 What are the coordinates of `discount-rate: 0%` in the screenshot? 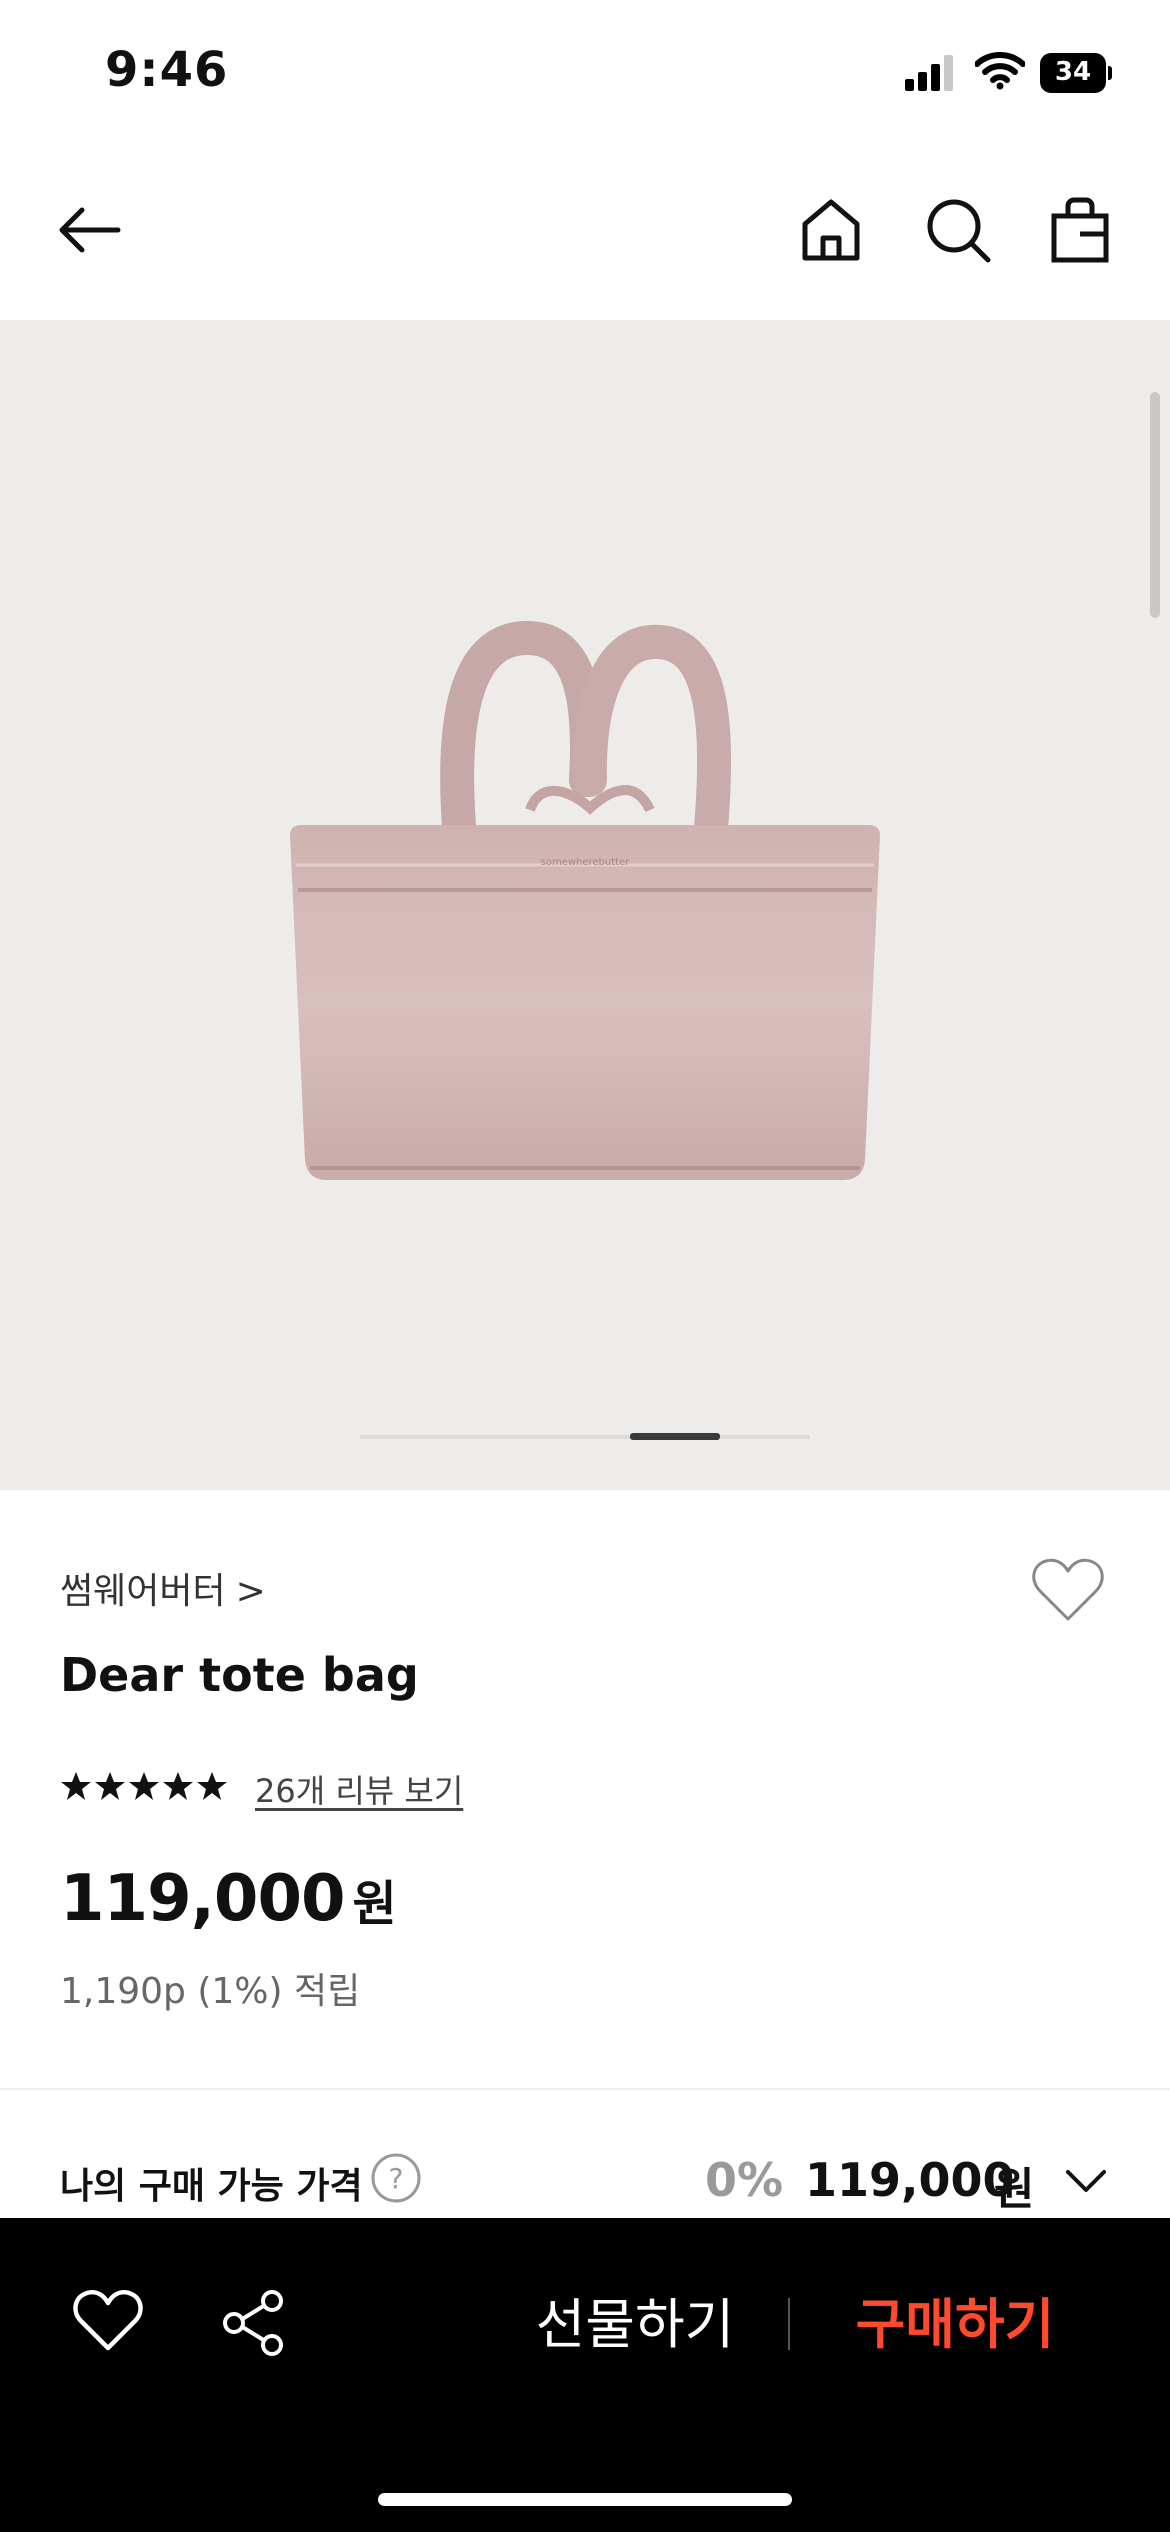 It's located at (744, 2180).